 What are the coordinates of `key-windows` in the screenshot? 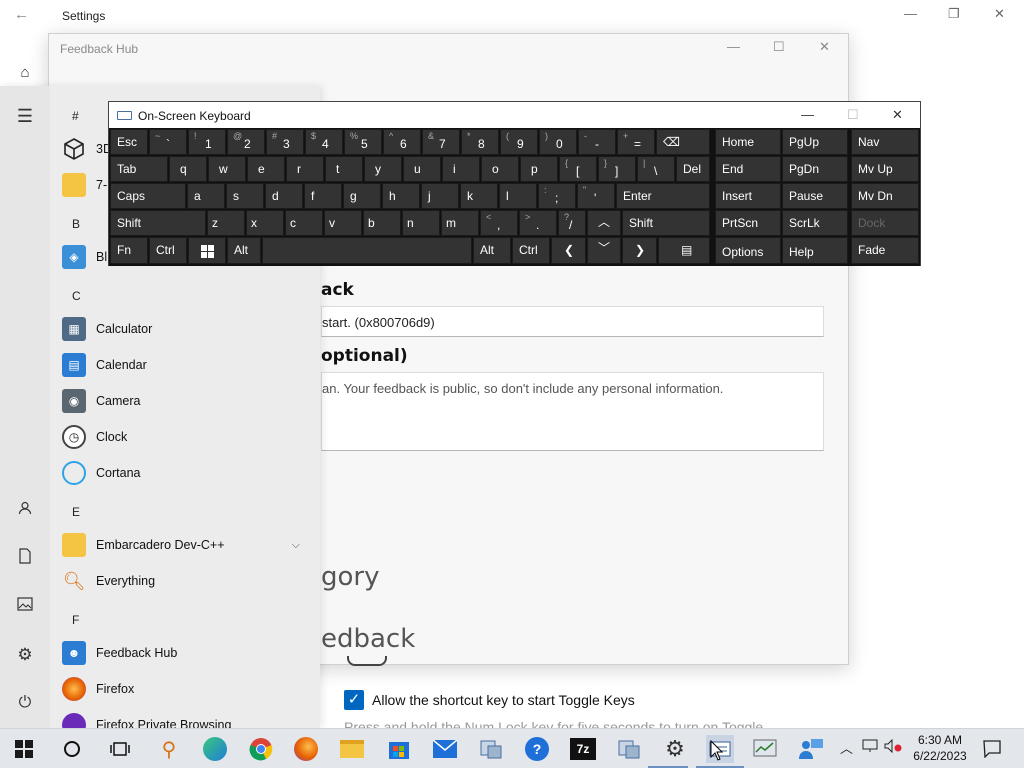 It's located at (207, 250).